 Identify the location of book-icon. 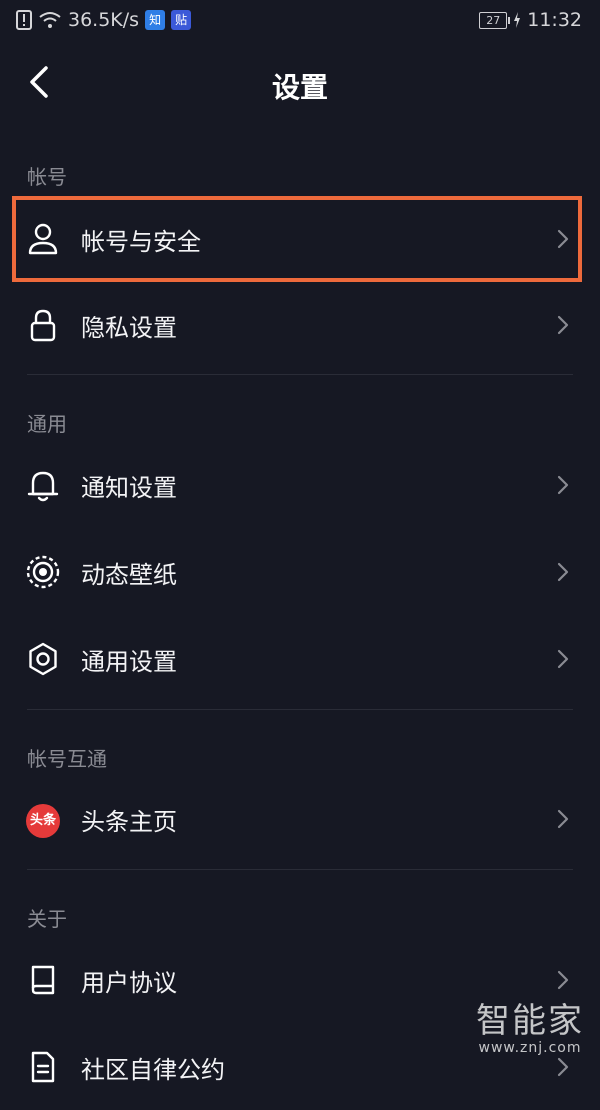
(43, 980).